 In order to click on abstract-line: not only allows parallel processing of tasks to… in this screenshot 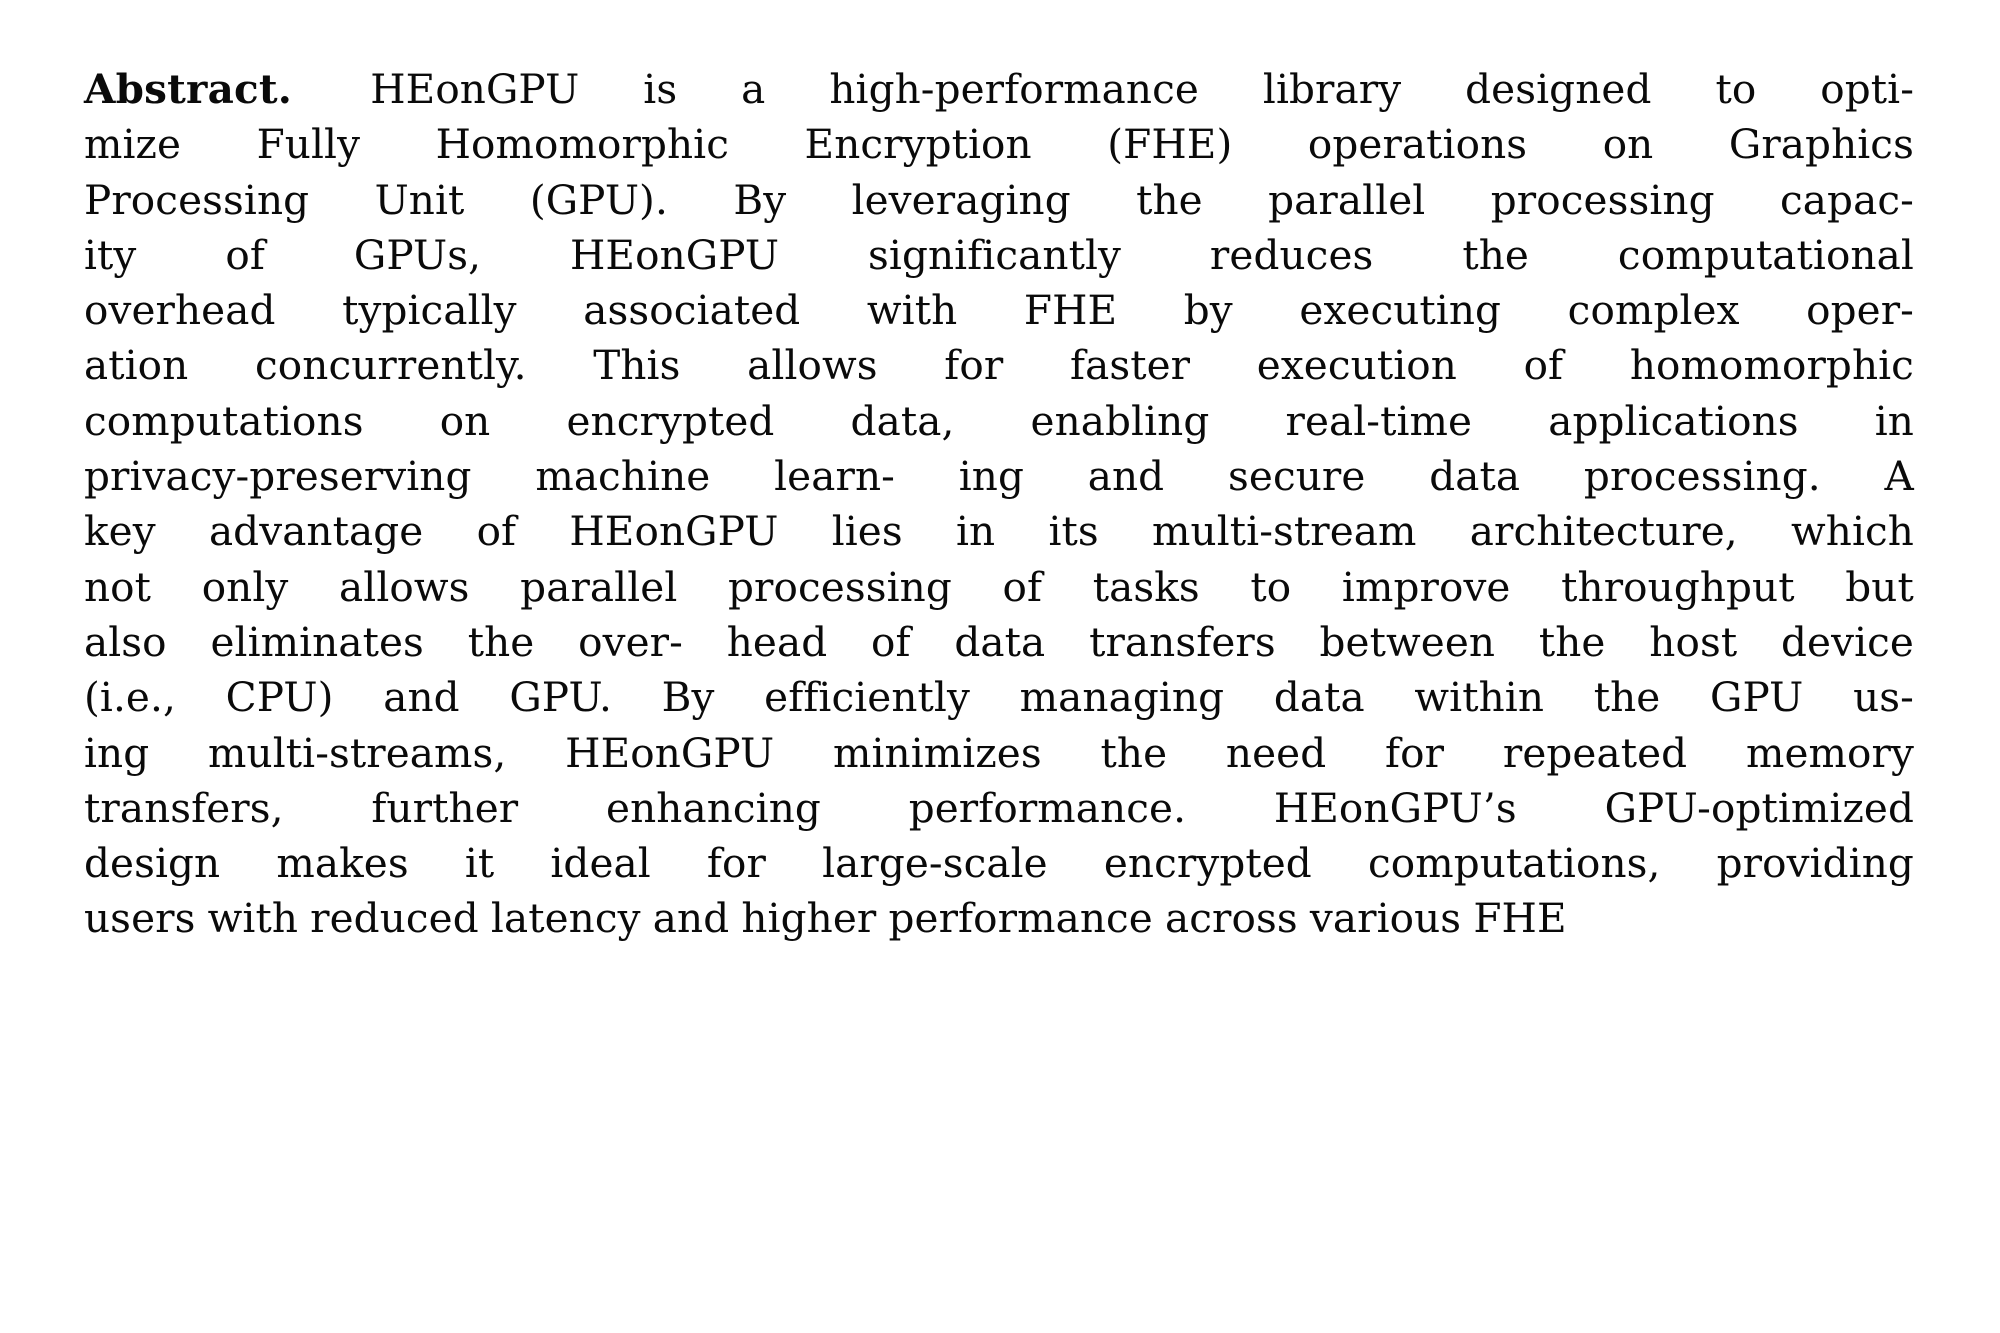, I will do `click(999, 587)`.